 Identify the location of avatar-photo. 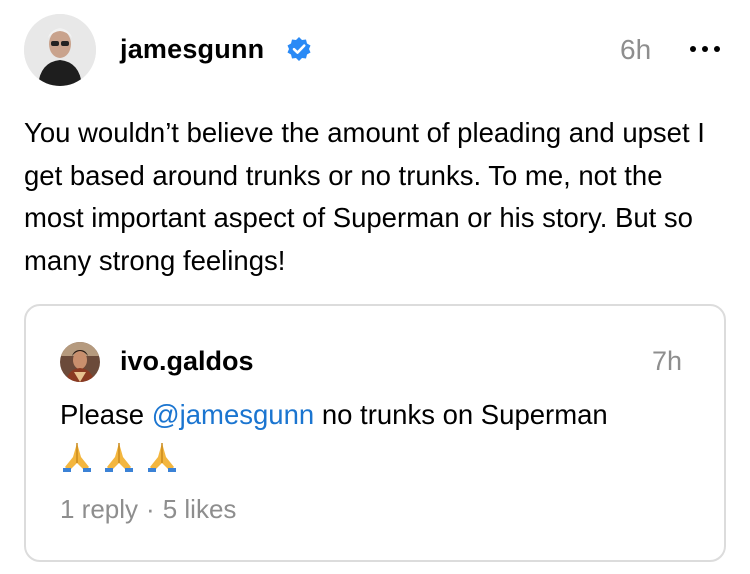
(60, 50).